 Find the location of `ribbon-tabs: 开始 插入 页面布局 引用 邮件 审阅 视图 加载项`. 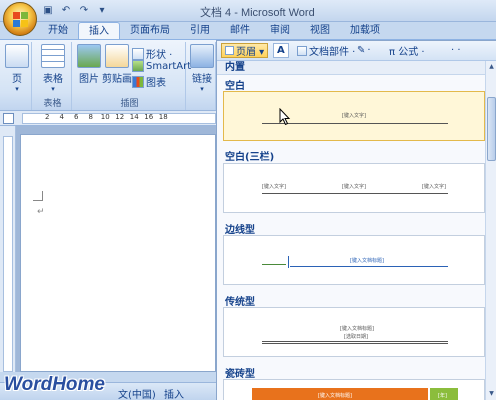

ribbon-tabs: 开始 插入 页面布局 引用 邮件 审阅 视图 加载项 is located at coordinates (214, 31).